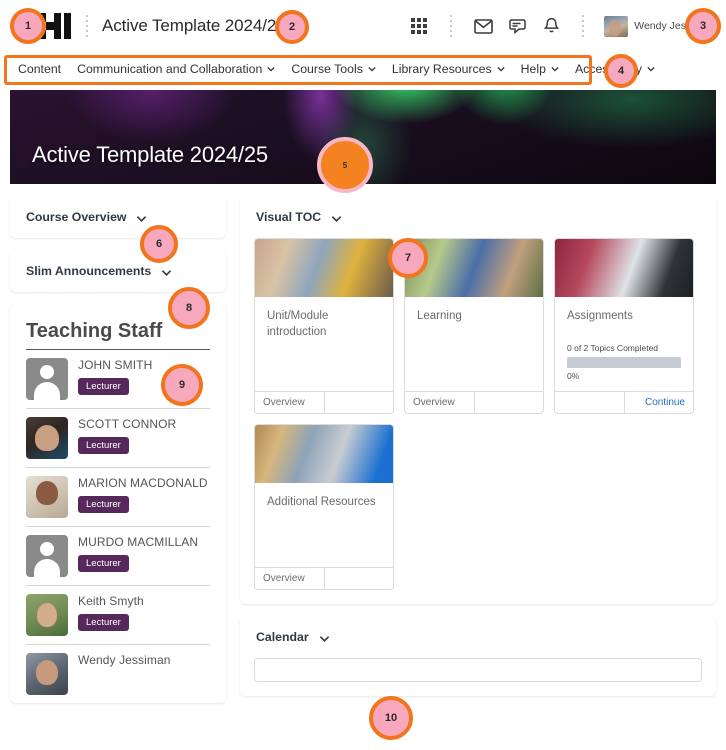 The image size is (726, 750). What do you see at coordinates (89, 271) in the screenshot?
I see `widget-title: Slim Announcements` at bounding box center [89, 271].